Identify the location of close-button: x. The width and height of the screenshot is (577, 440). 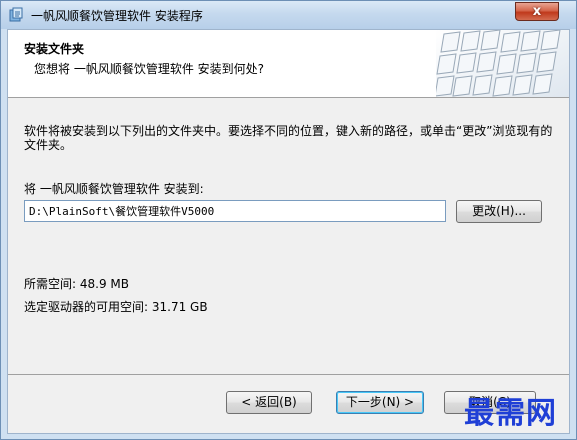
(537, 11).